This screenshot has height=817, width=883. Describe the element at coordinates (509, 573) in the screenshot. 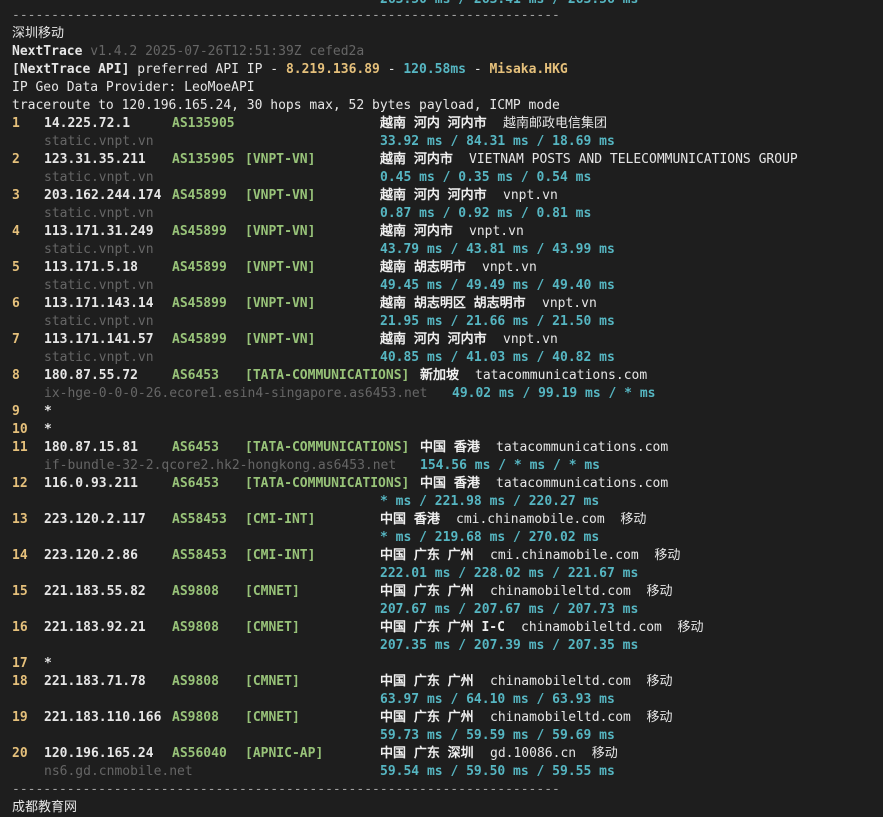

I see `hop-rtt: 222.01 ms / 228.02 ms / 221.67 ms` at that location.